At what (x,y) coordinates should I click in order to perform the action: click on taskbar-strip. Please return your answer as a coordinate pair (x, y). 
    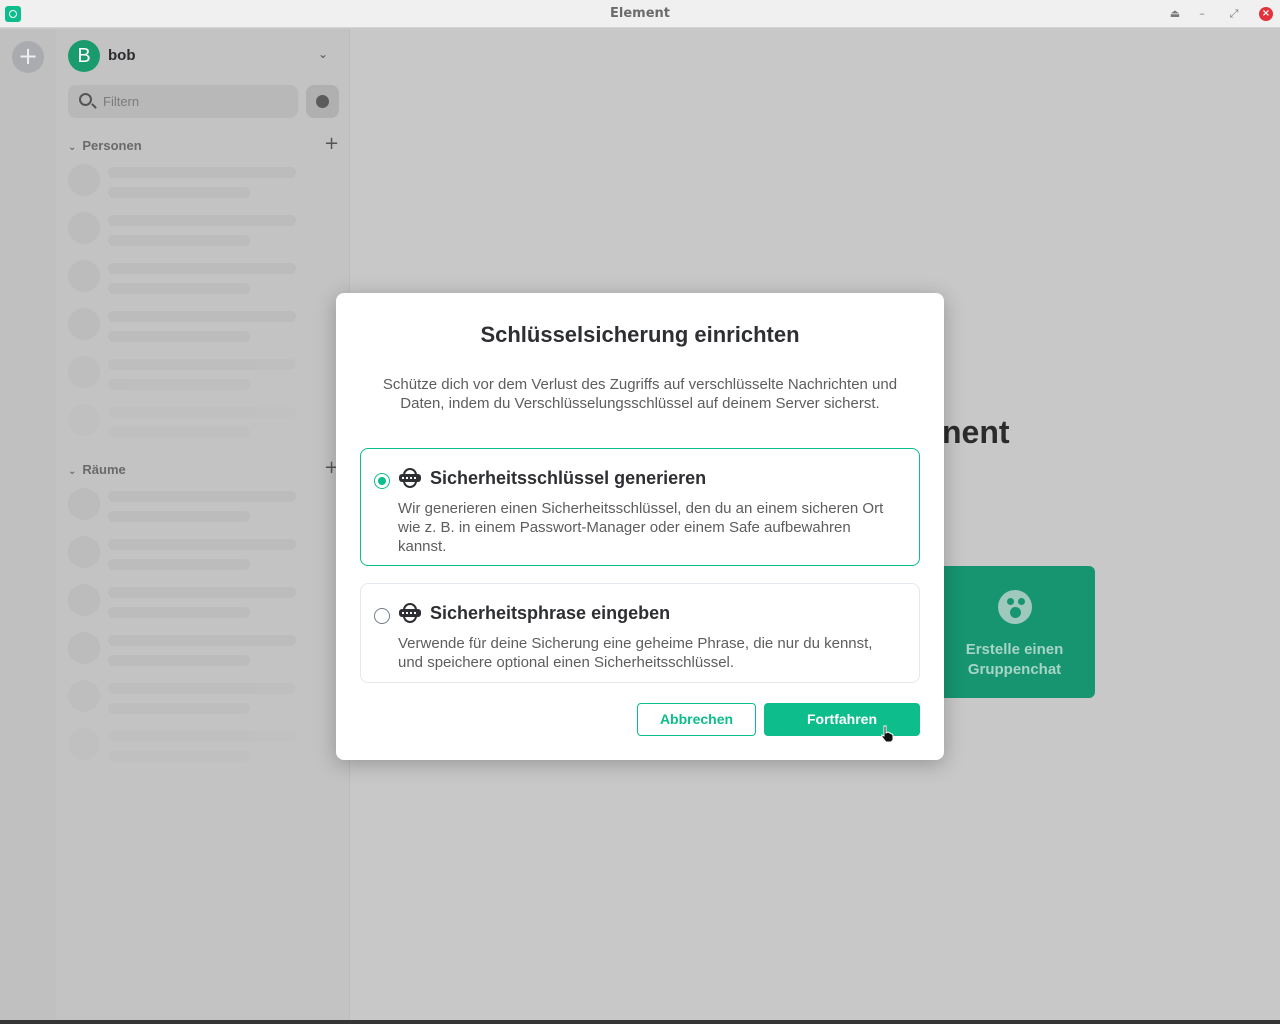
    Looking at the image, I should click on (640, 1022).